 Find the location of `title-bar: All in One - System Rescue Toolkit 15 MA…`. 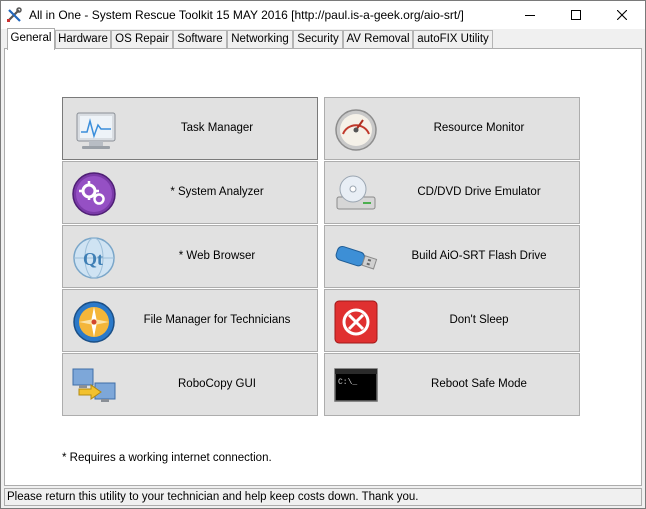

title-bar: All in One - System Rescue Toolkit 15 MA… is located at coordinates (323, 15).